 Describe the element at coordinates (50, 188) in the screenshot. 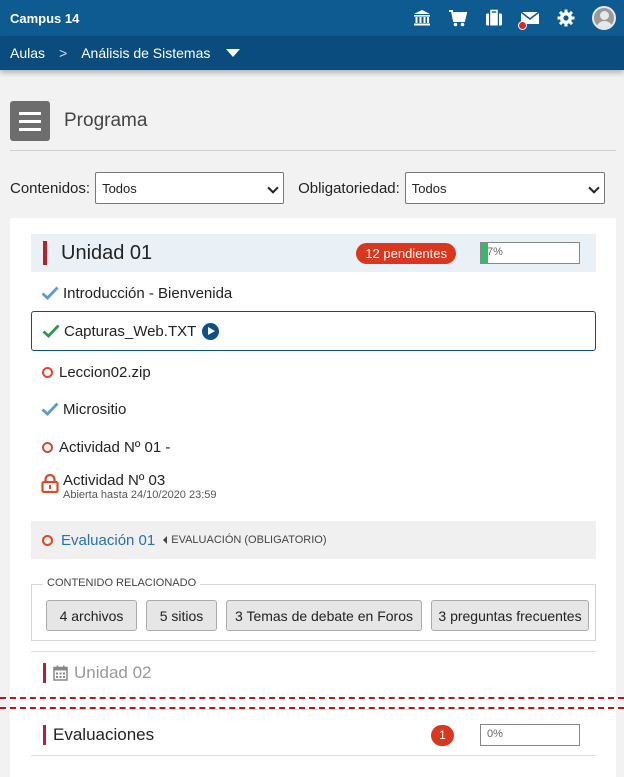

I see `contents-filter-label: Contenidos:` at that location.